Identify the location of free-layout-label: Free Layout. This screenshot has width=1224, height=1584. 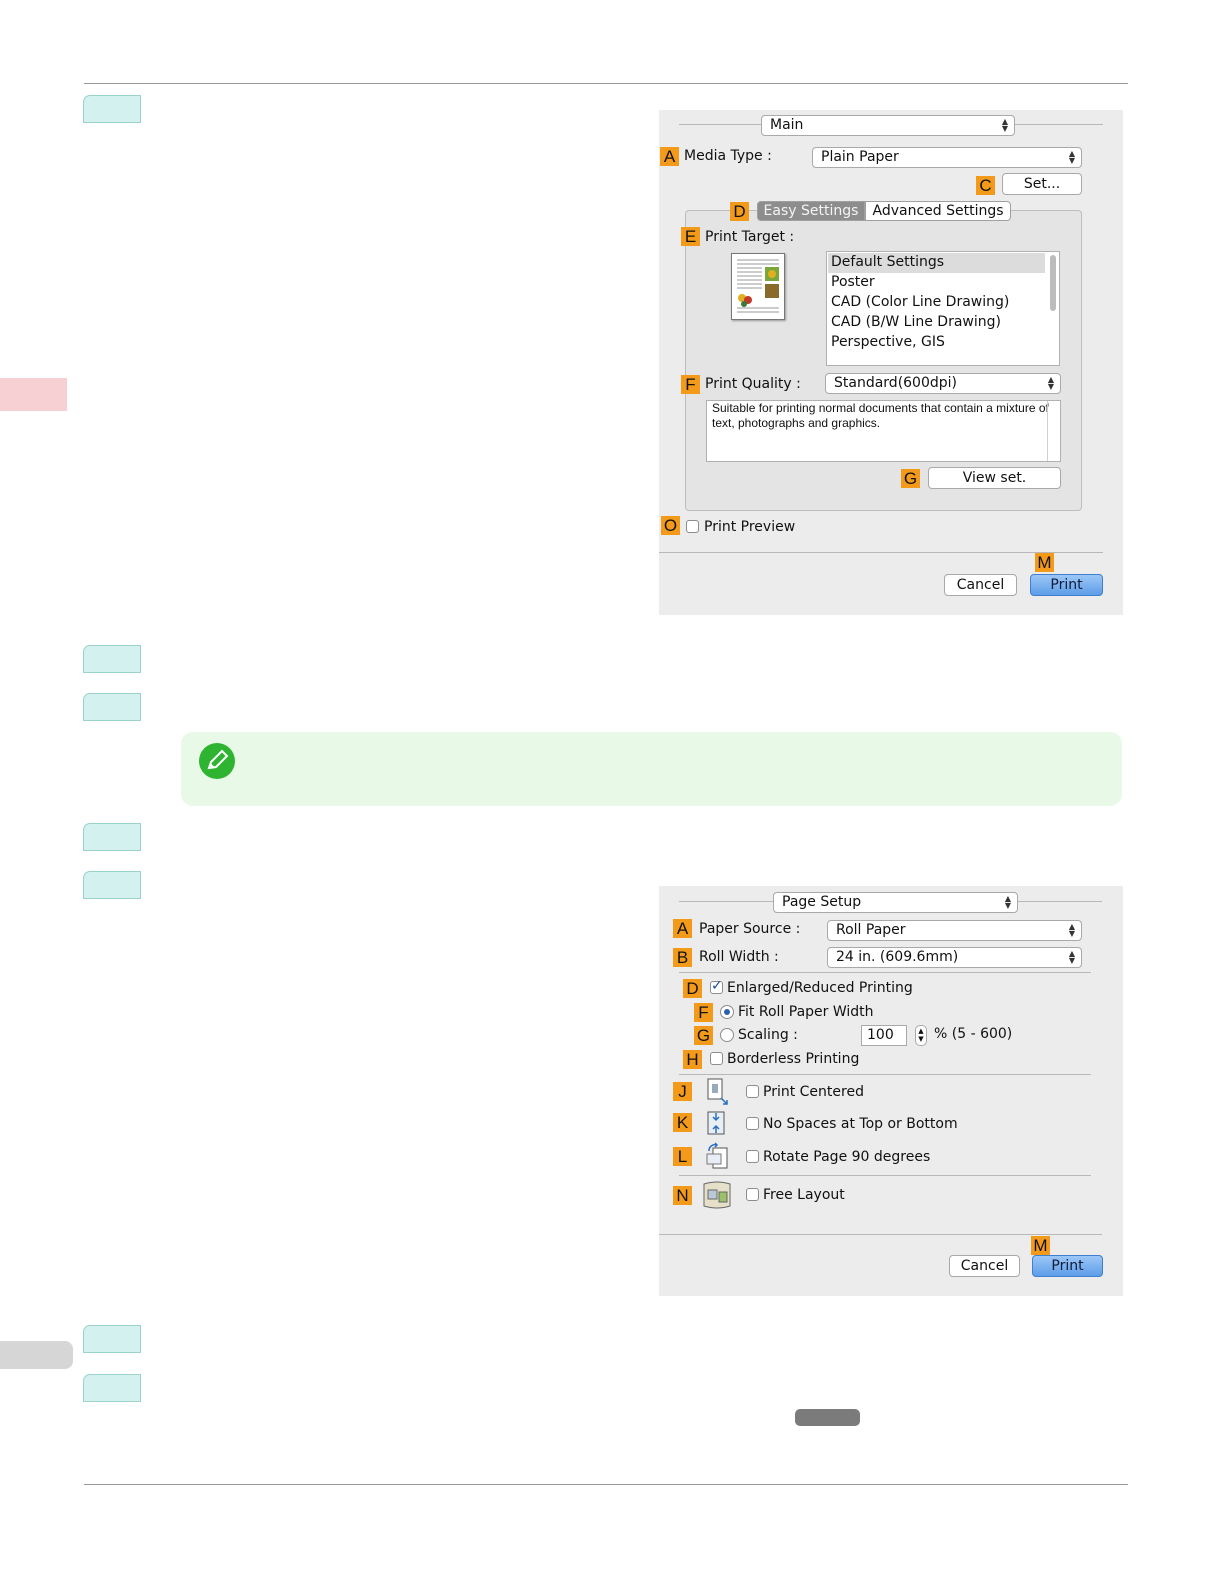
(804, 1195).